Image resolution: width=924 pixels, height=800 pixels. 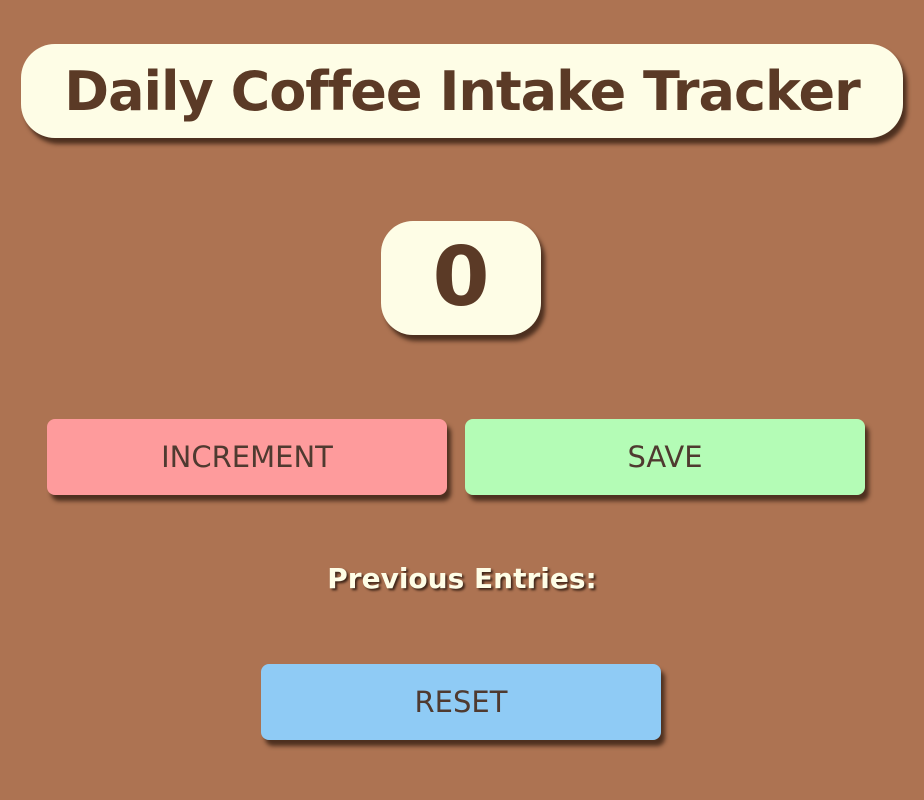 I want to click on page-title: Daily Coffee Intake Tracker, so click(x=462, y=91).